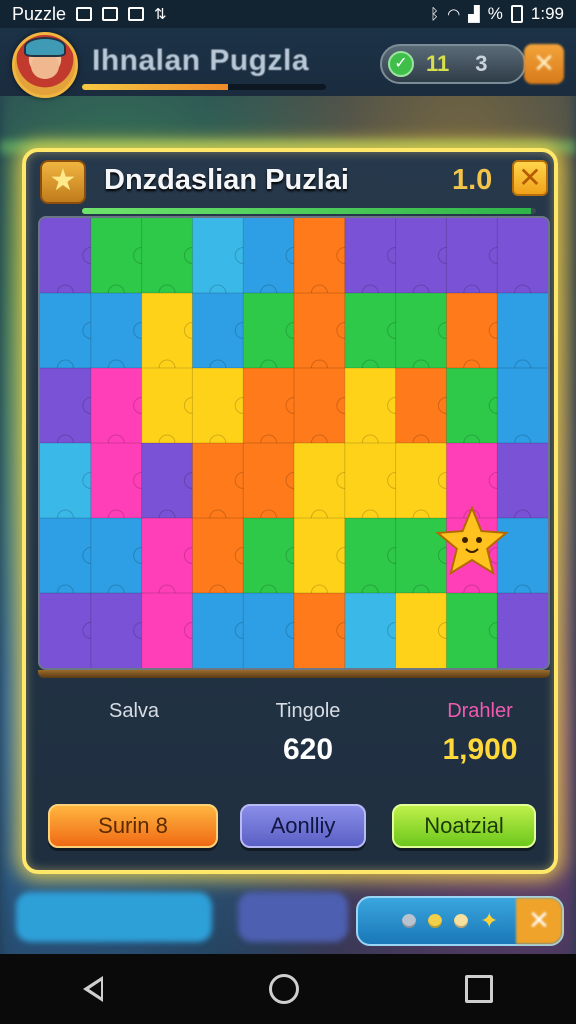 The image size is (576, 1024). Describe the element at coordinates (160, 14) in the screenshot. I see `signal-arrows-icon: ⇅` at that location.